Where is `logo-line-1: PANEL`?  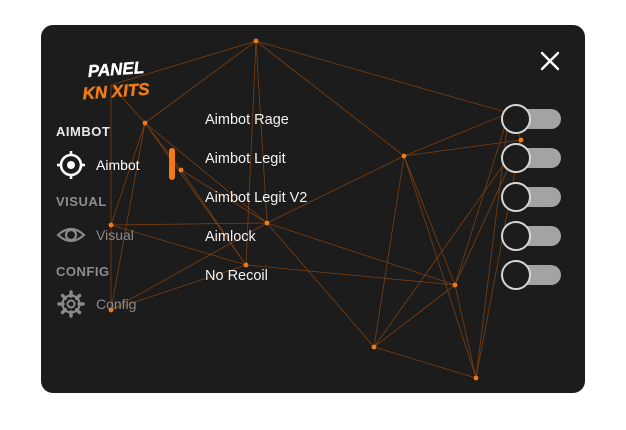
logo-line-1: PANEL is located at coordinates (116, 69).